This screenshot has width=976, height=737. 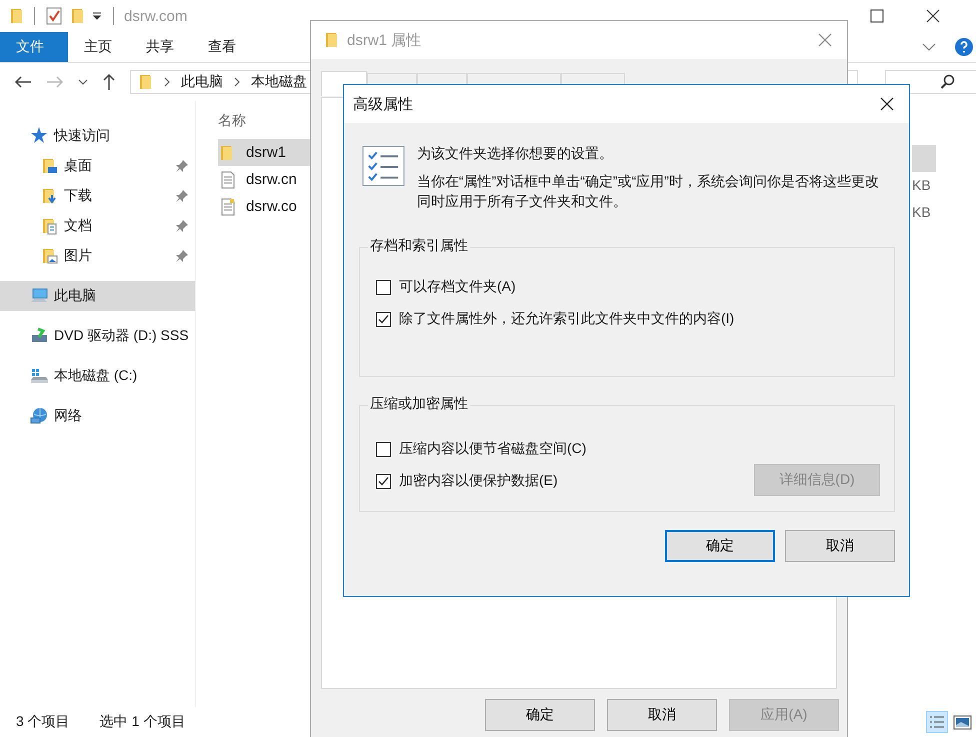 What do you see at coordinates (97, 226) in the screenshot?
I see `sidebar-item: 文档` at bounding box center [97, 226].